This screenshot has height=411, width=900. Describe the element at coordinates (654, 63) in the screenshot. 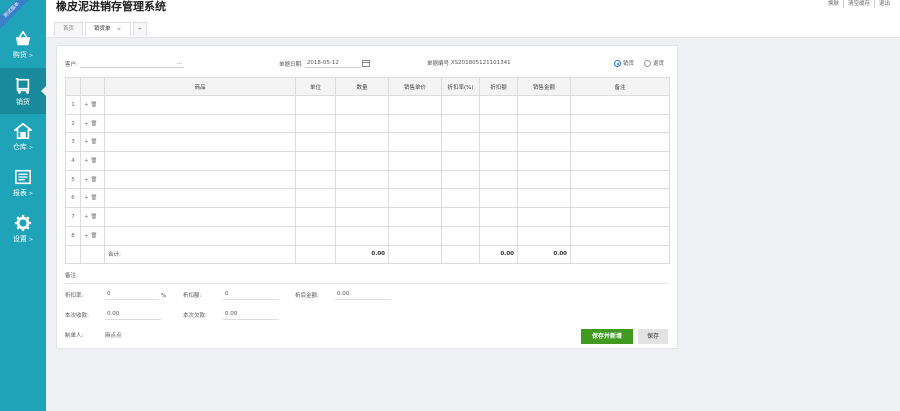

I see `radio-return: 退货` at that location.